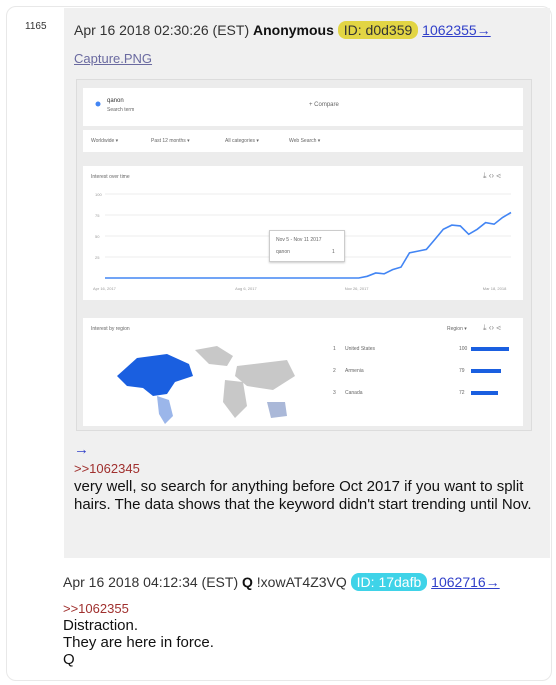 The width and height of the screenshot is (556, 685). Describe the element at coordinates (98, 104) in the screenshot. I see `series-dot-icon` at that location.